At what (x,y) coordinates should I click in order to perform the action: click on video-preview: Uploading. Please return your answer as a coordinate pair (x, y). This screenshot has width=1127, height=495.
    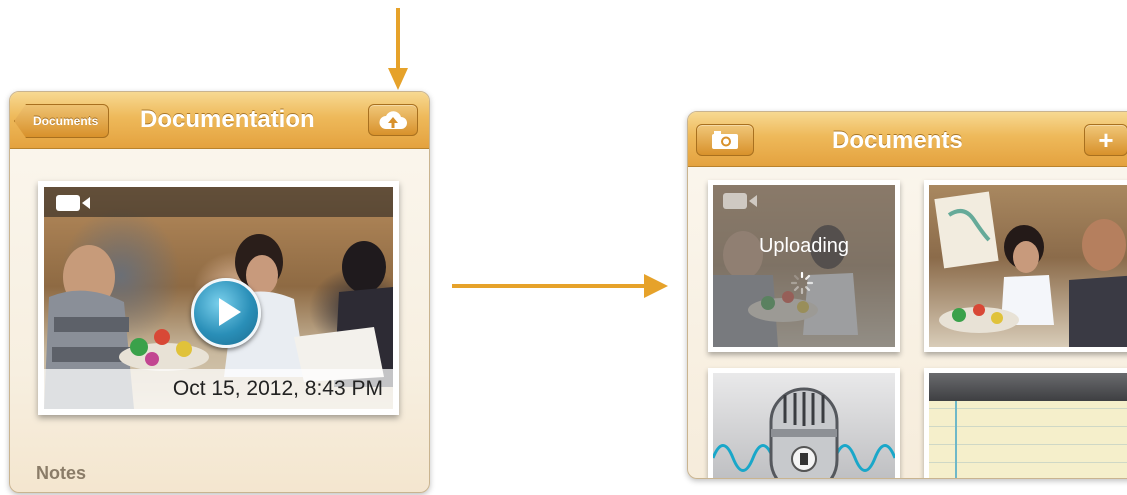
    Looking at the image, I should click on (804, 266).